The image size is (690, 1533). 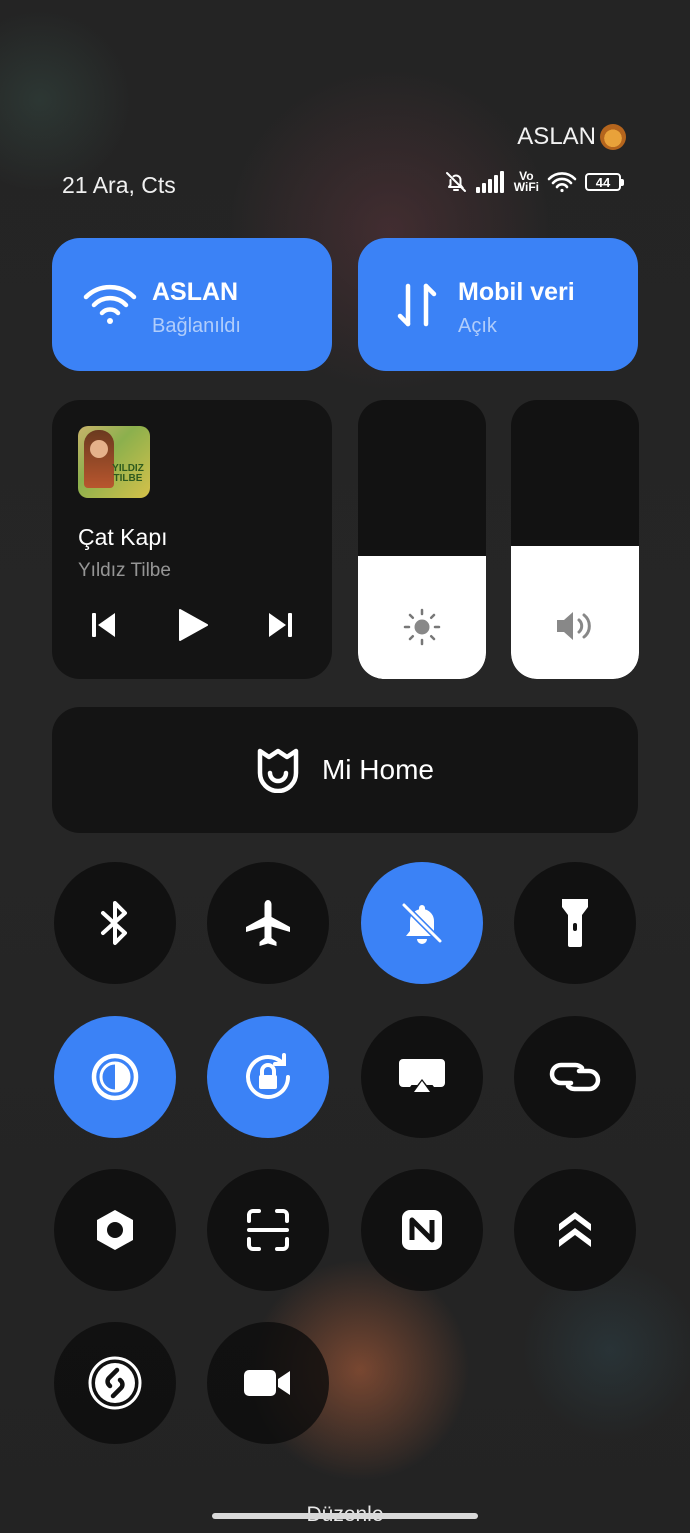 I want to click on link-toggle, so click(x=575, y=1077).